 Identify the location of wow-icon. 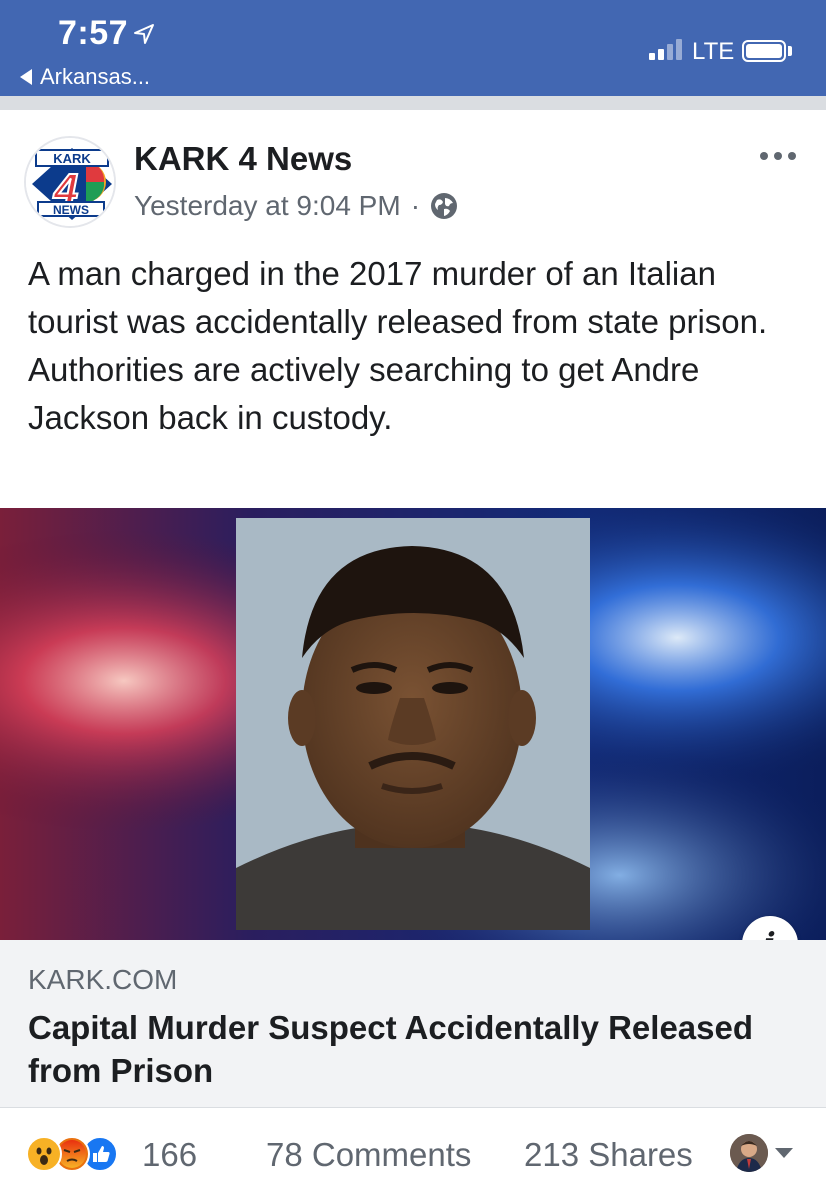
(44, 1154).